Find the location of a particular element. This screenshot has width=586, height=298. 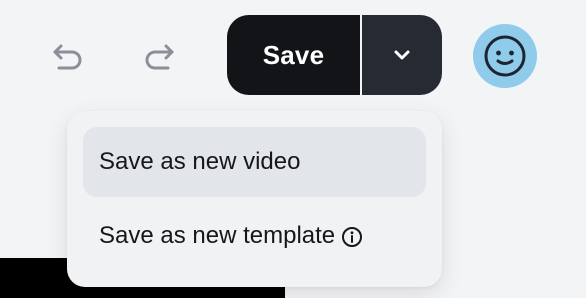

info-icon is located at coordinates (352, 237).